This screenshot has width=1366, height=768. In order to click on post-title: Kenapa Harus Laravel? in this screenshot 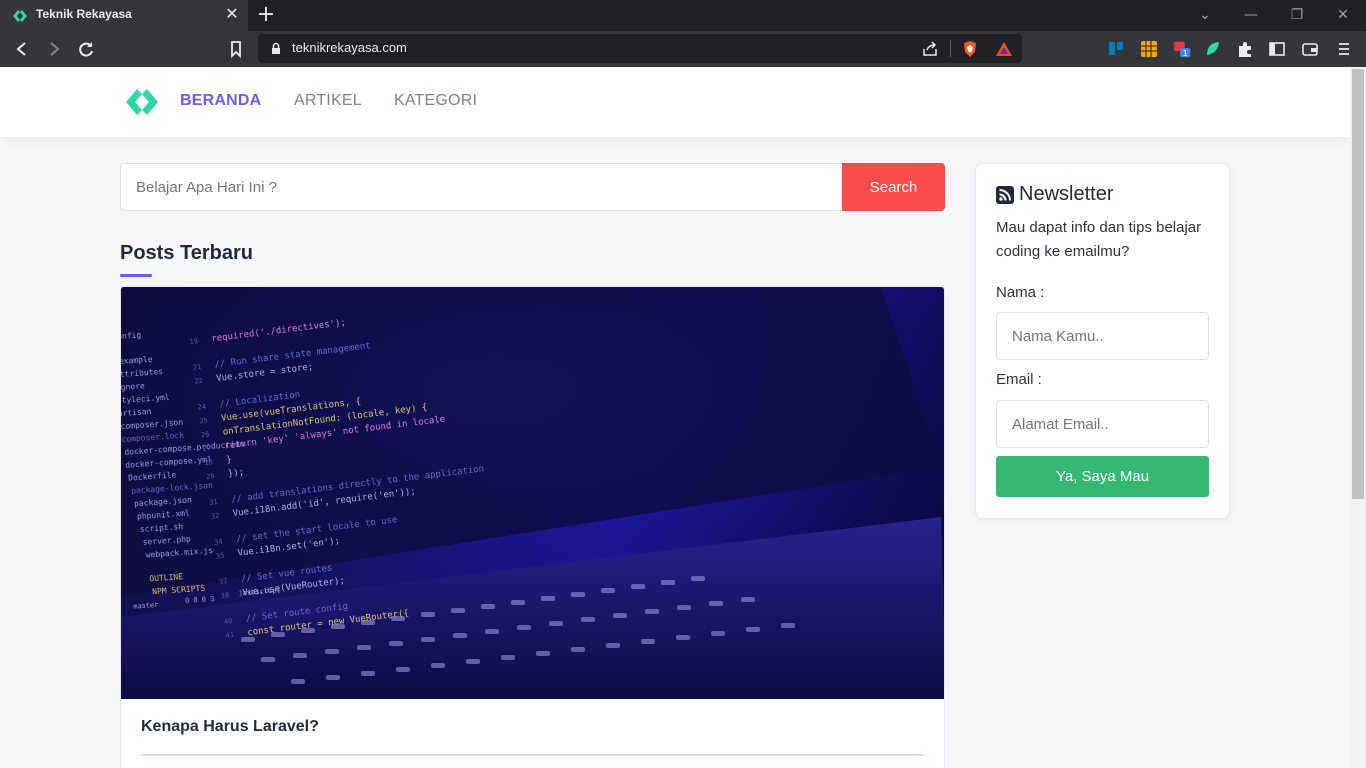, I will do `click(230, 727)`.